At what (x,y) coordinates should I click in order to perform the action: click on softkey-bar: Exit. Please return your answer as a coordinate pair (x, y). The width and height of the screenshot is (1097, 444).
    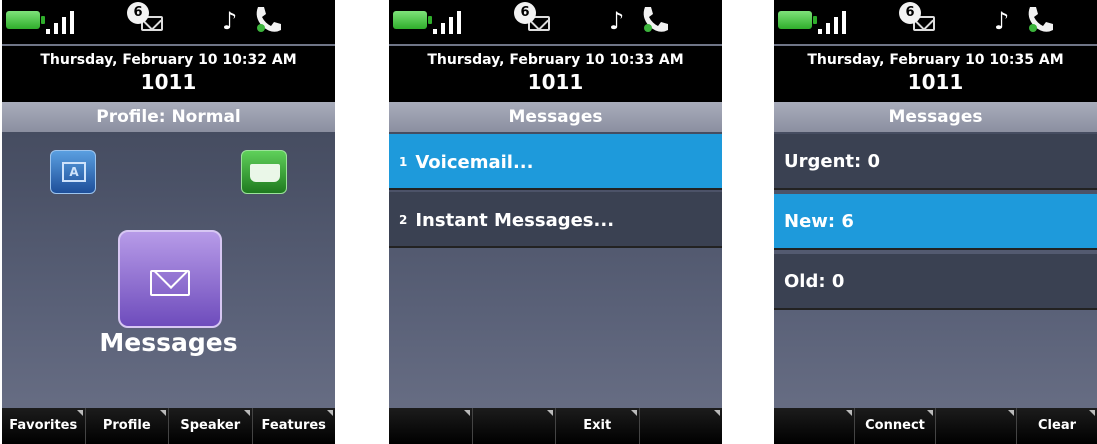
    Looking at the image, I should click on (555, 426).